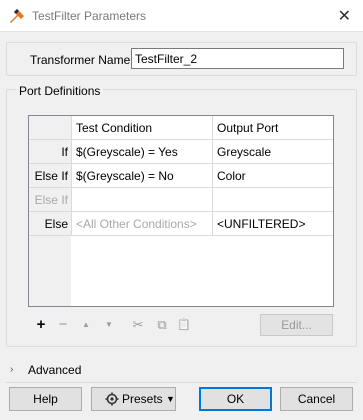  I want to click on add-row-icon: +, so click(41, 325).